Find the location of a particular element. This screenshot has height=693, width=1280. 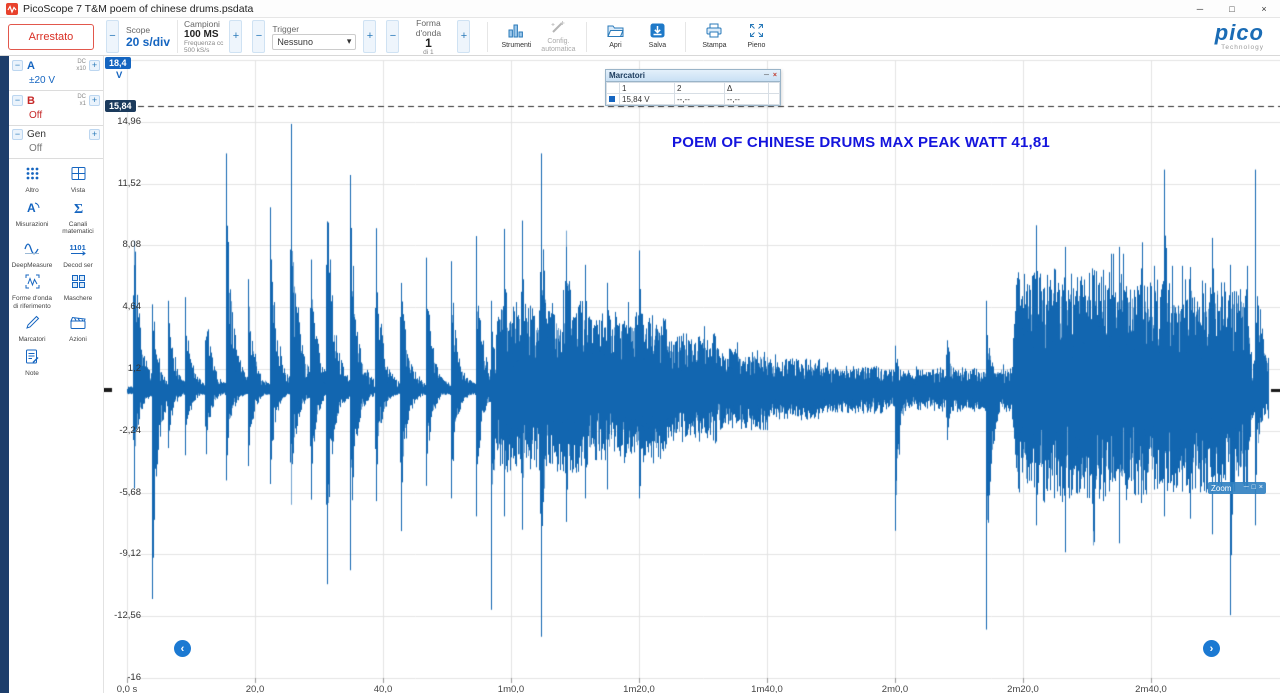

app-icon is located at coordinates (12, 8).